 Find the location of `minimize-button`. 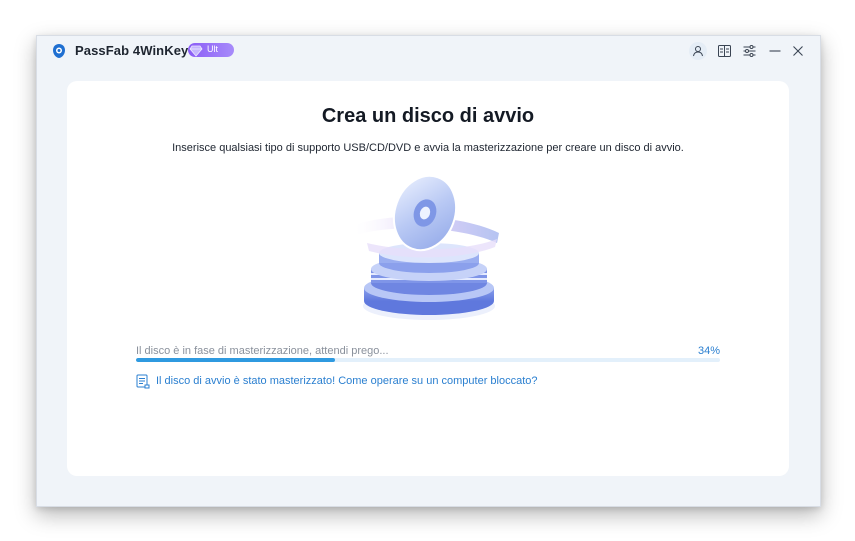

minimize-button is located at coordinates (775, 51).